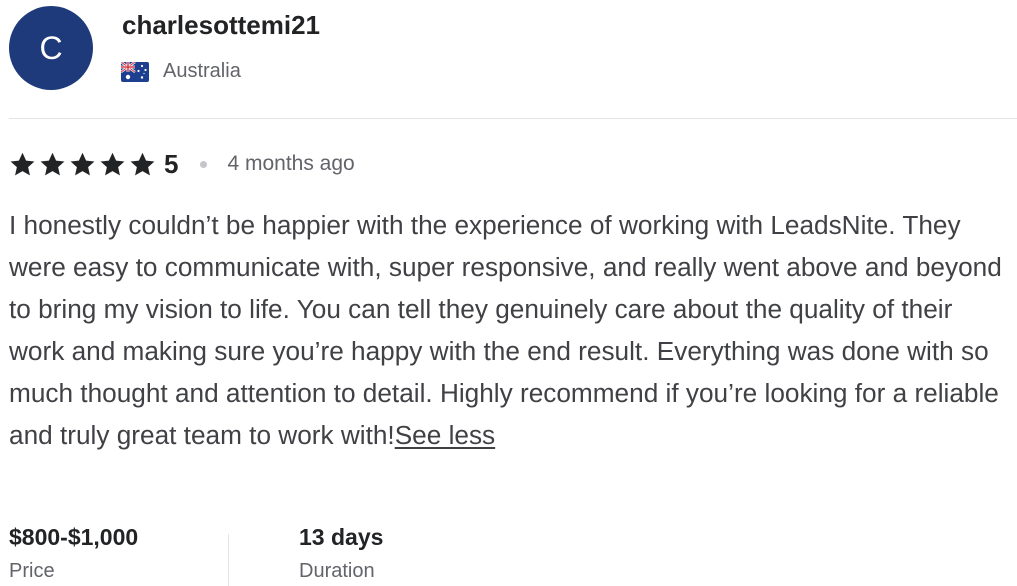  What do you see at coordinates (74, 537) in the screenshot?
I see `price-value: $800-$1,000` at bounding box center [74, 537].